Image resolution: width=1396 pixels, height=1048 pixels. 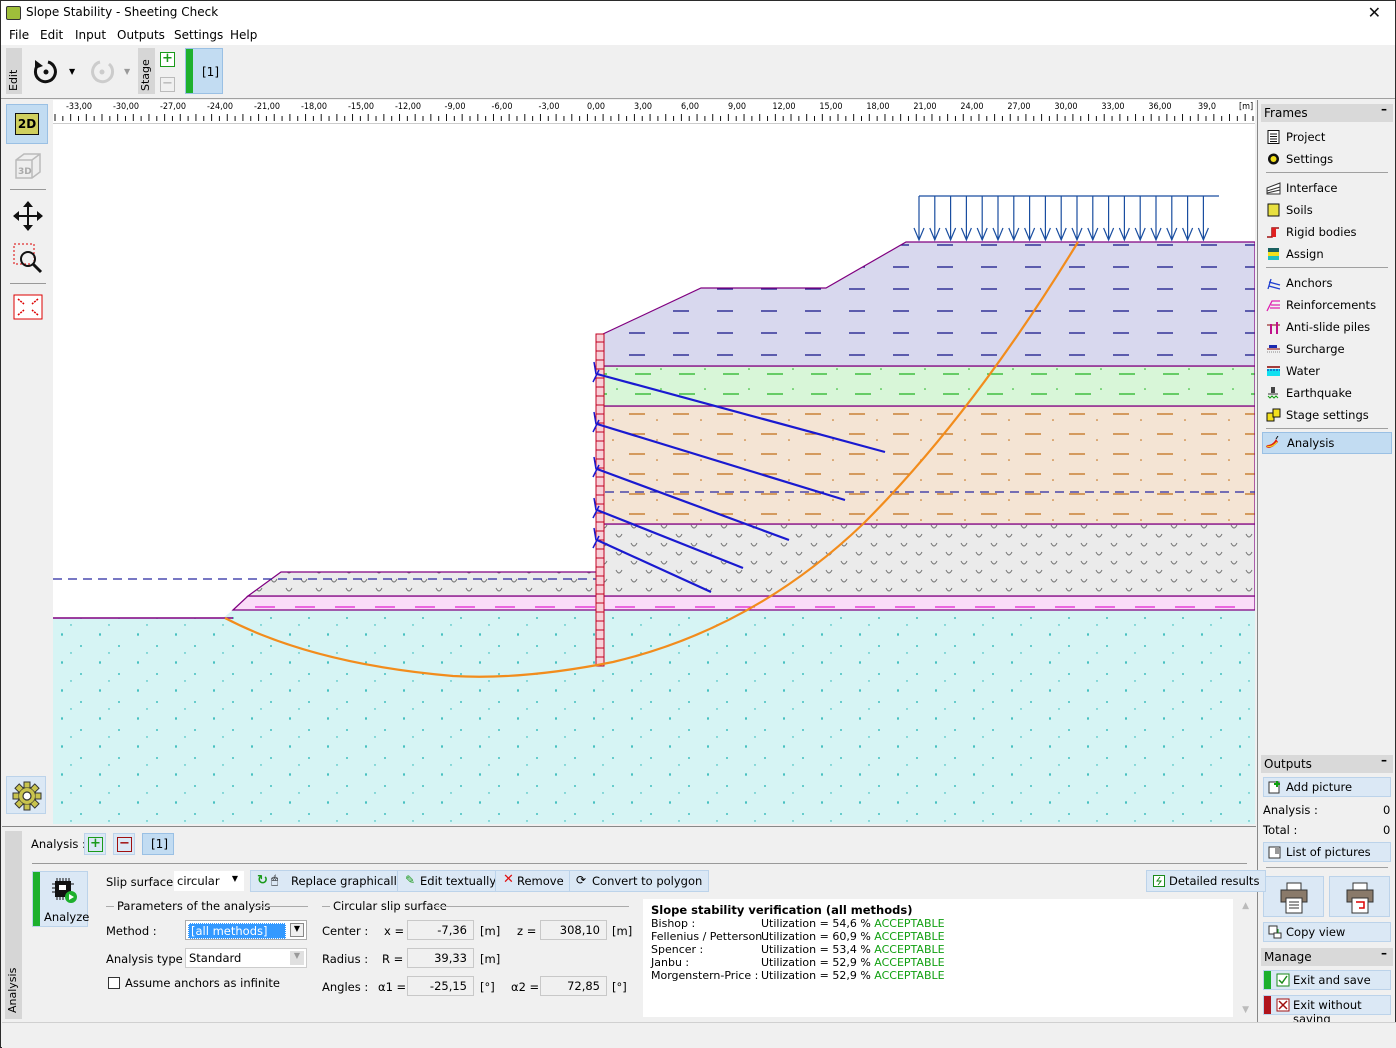 I want to click on frame-assign: Assign, so click(x=1327, y=254).